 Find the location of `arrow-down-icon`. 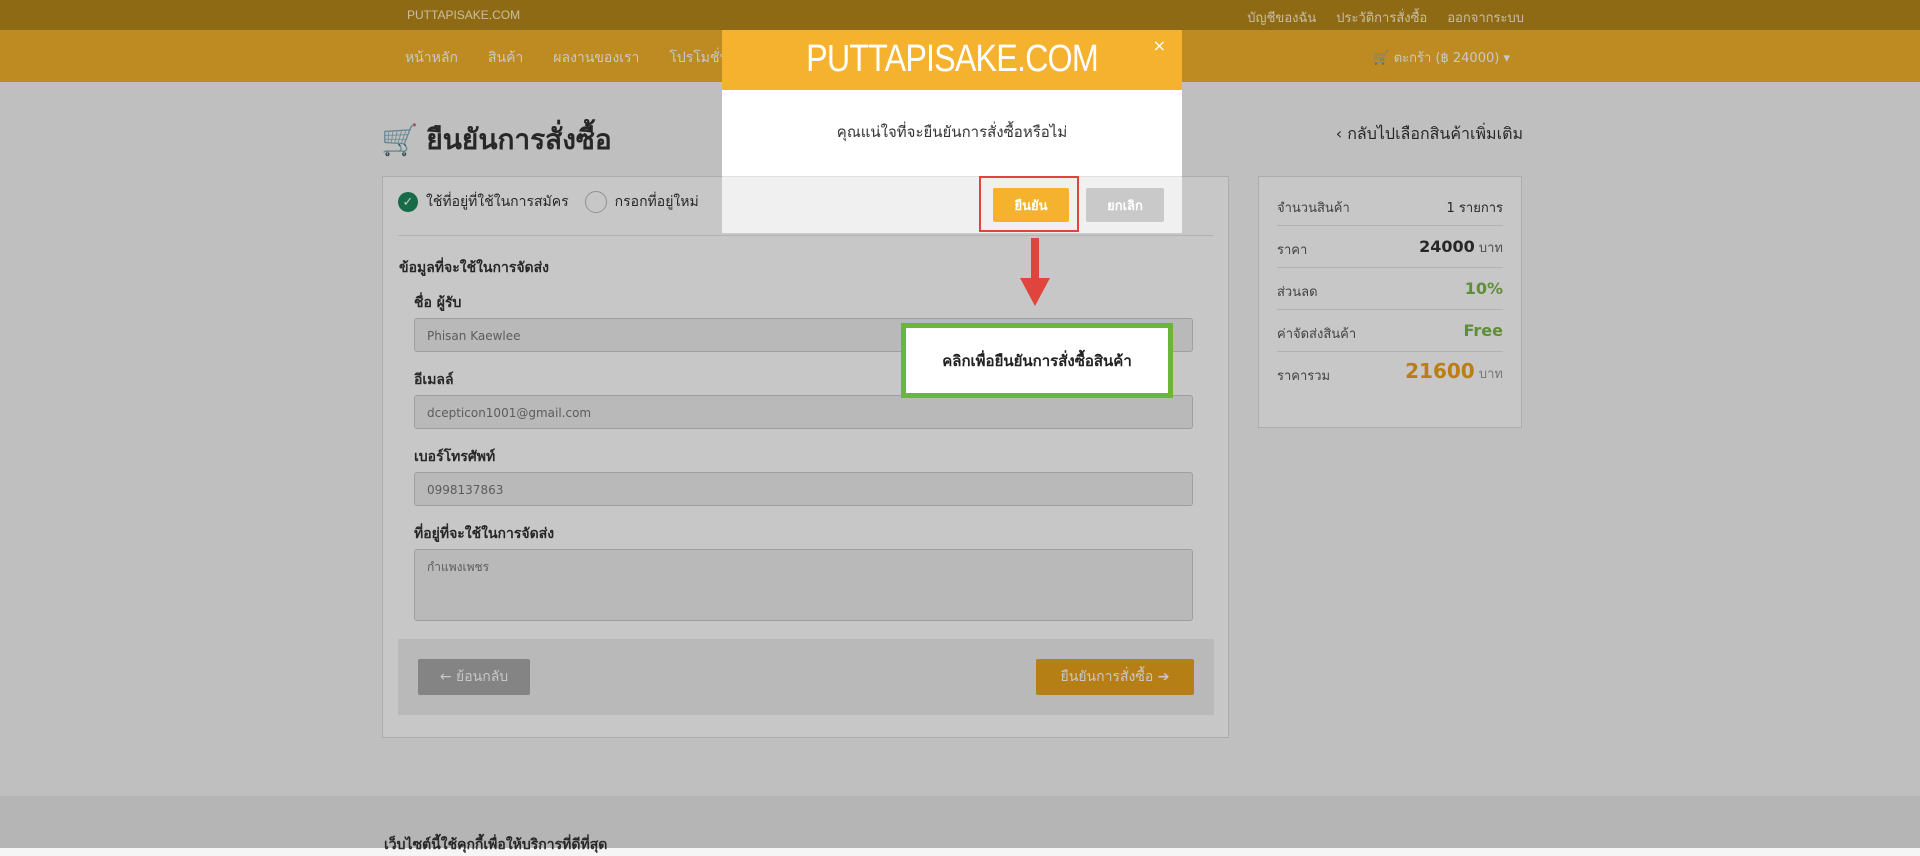

arrow-down-icon is located at coordinates (1035, 259).